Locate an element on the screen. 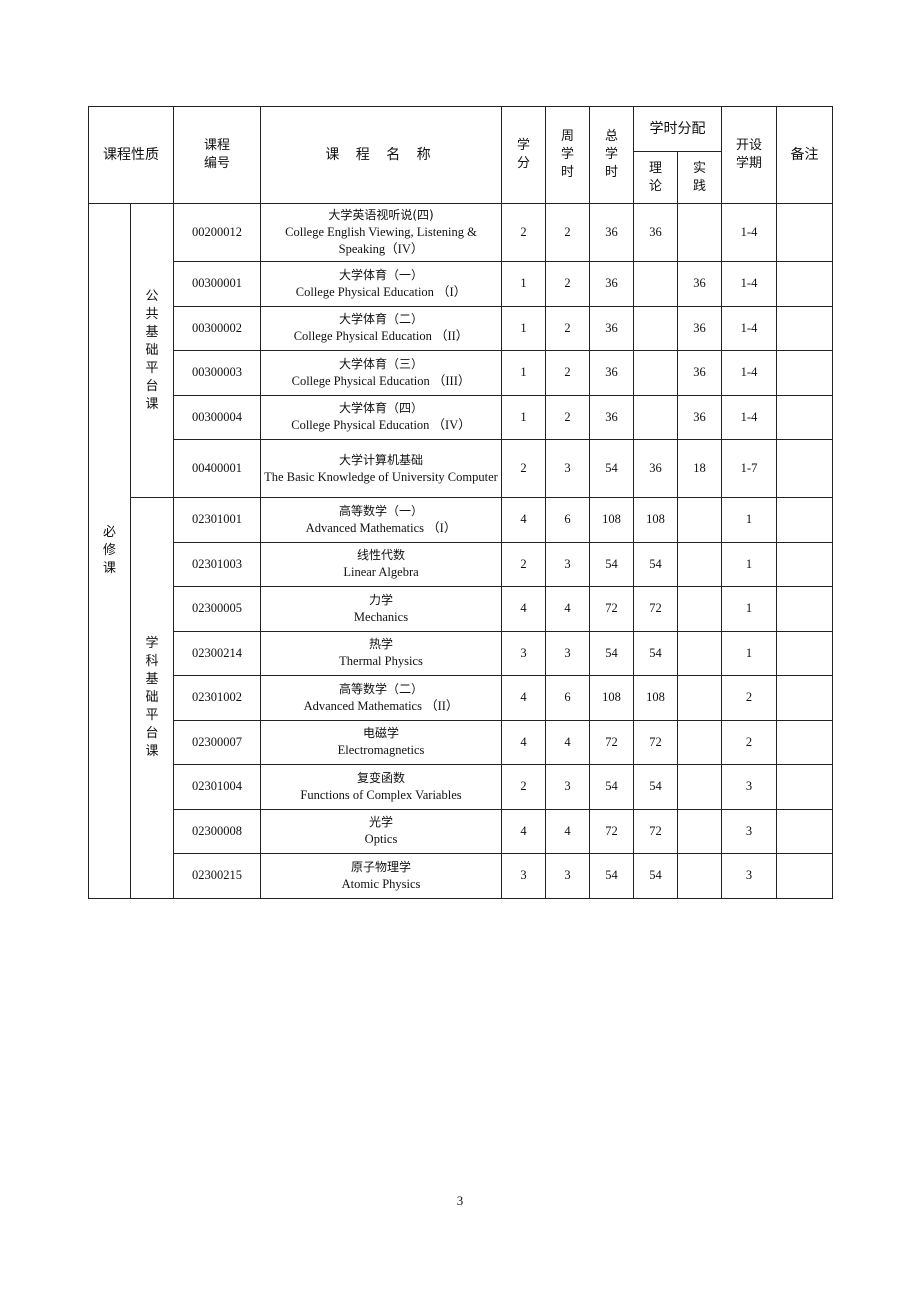  table-row: 02301003 线性代数 Linear Algebra 2 3 54 54 1 is located at coordinates (461, 564).